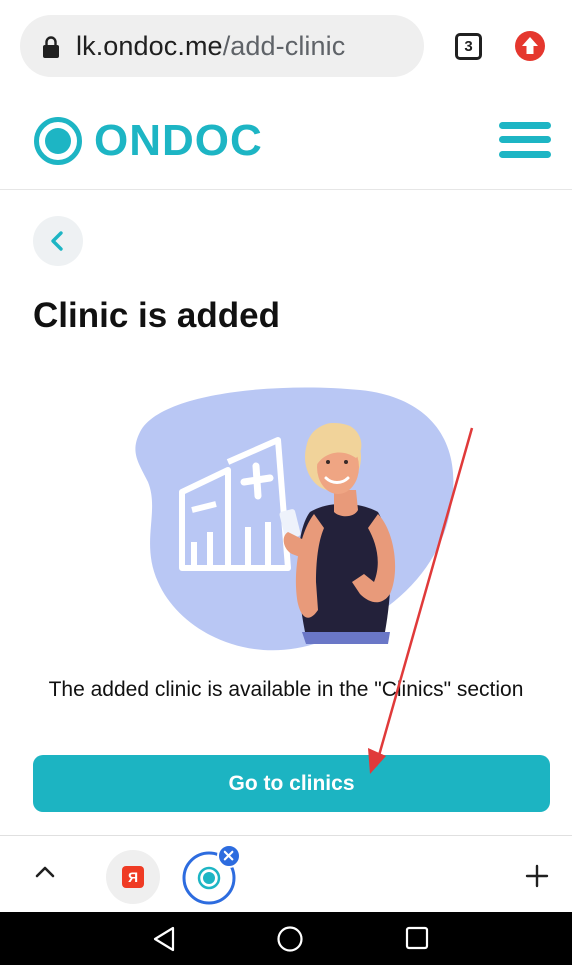 The width and height of the screenshot is (572, 965). Describe the element at coordinates (229, 856) in the screenshot. I see `close-tab-icon` at that location.